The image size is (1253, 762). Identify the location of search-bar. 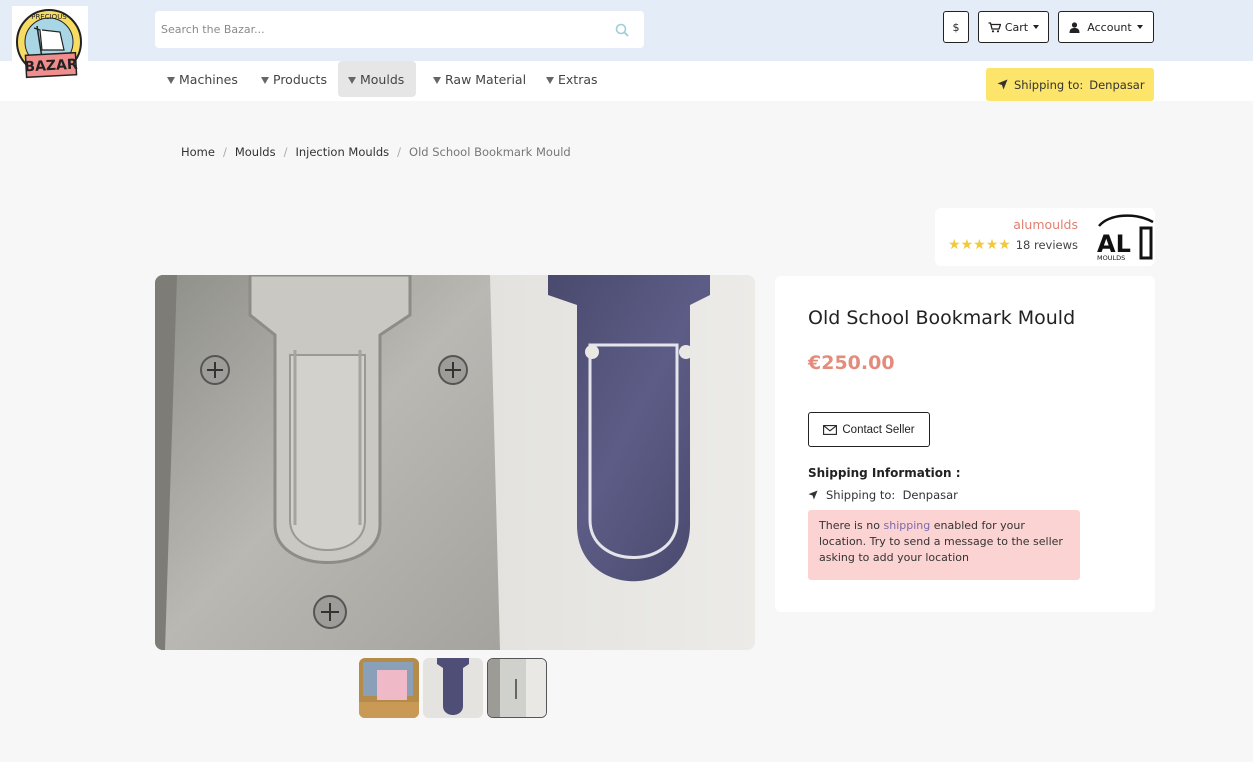
(399, 29).